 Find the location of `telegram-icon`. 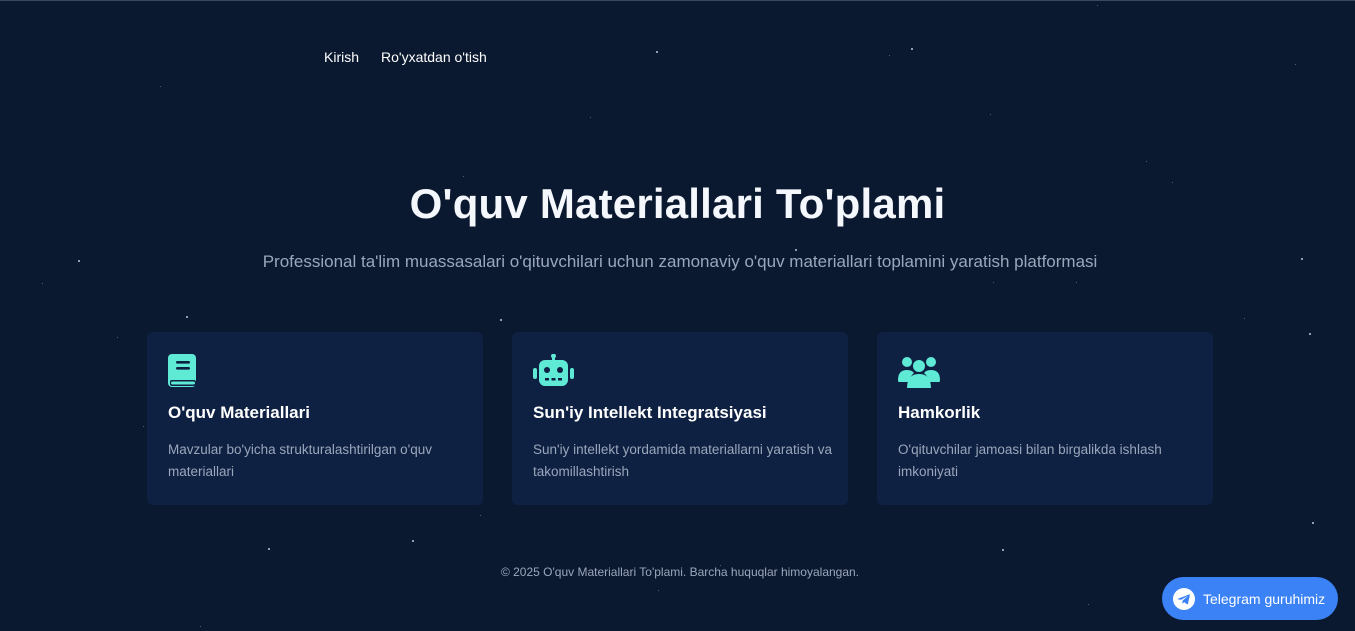

telegram-icon is located at coordinates (1184, 598).